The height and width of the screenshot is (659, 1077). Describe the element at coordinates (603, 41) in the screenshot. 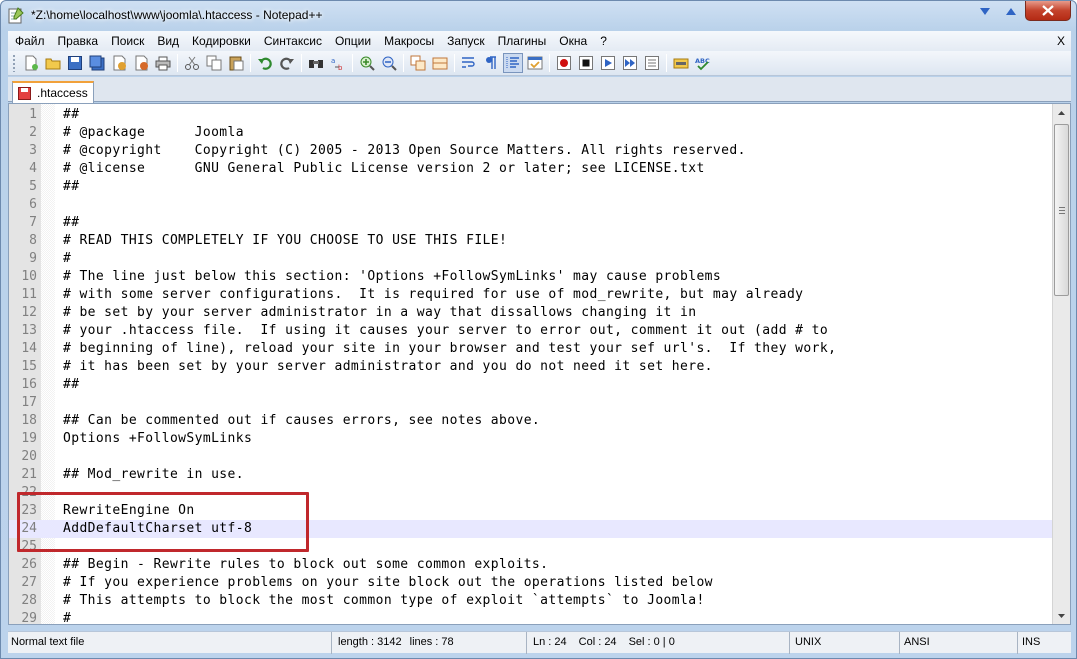

I see `menu-help: ?` at that location.